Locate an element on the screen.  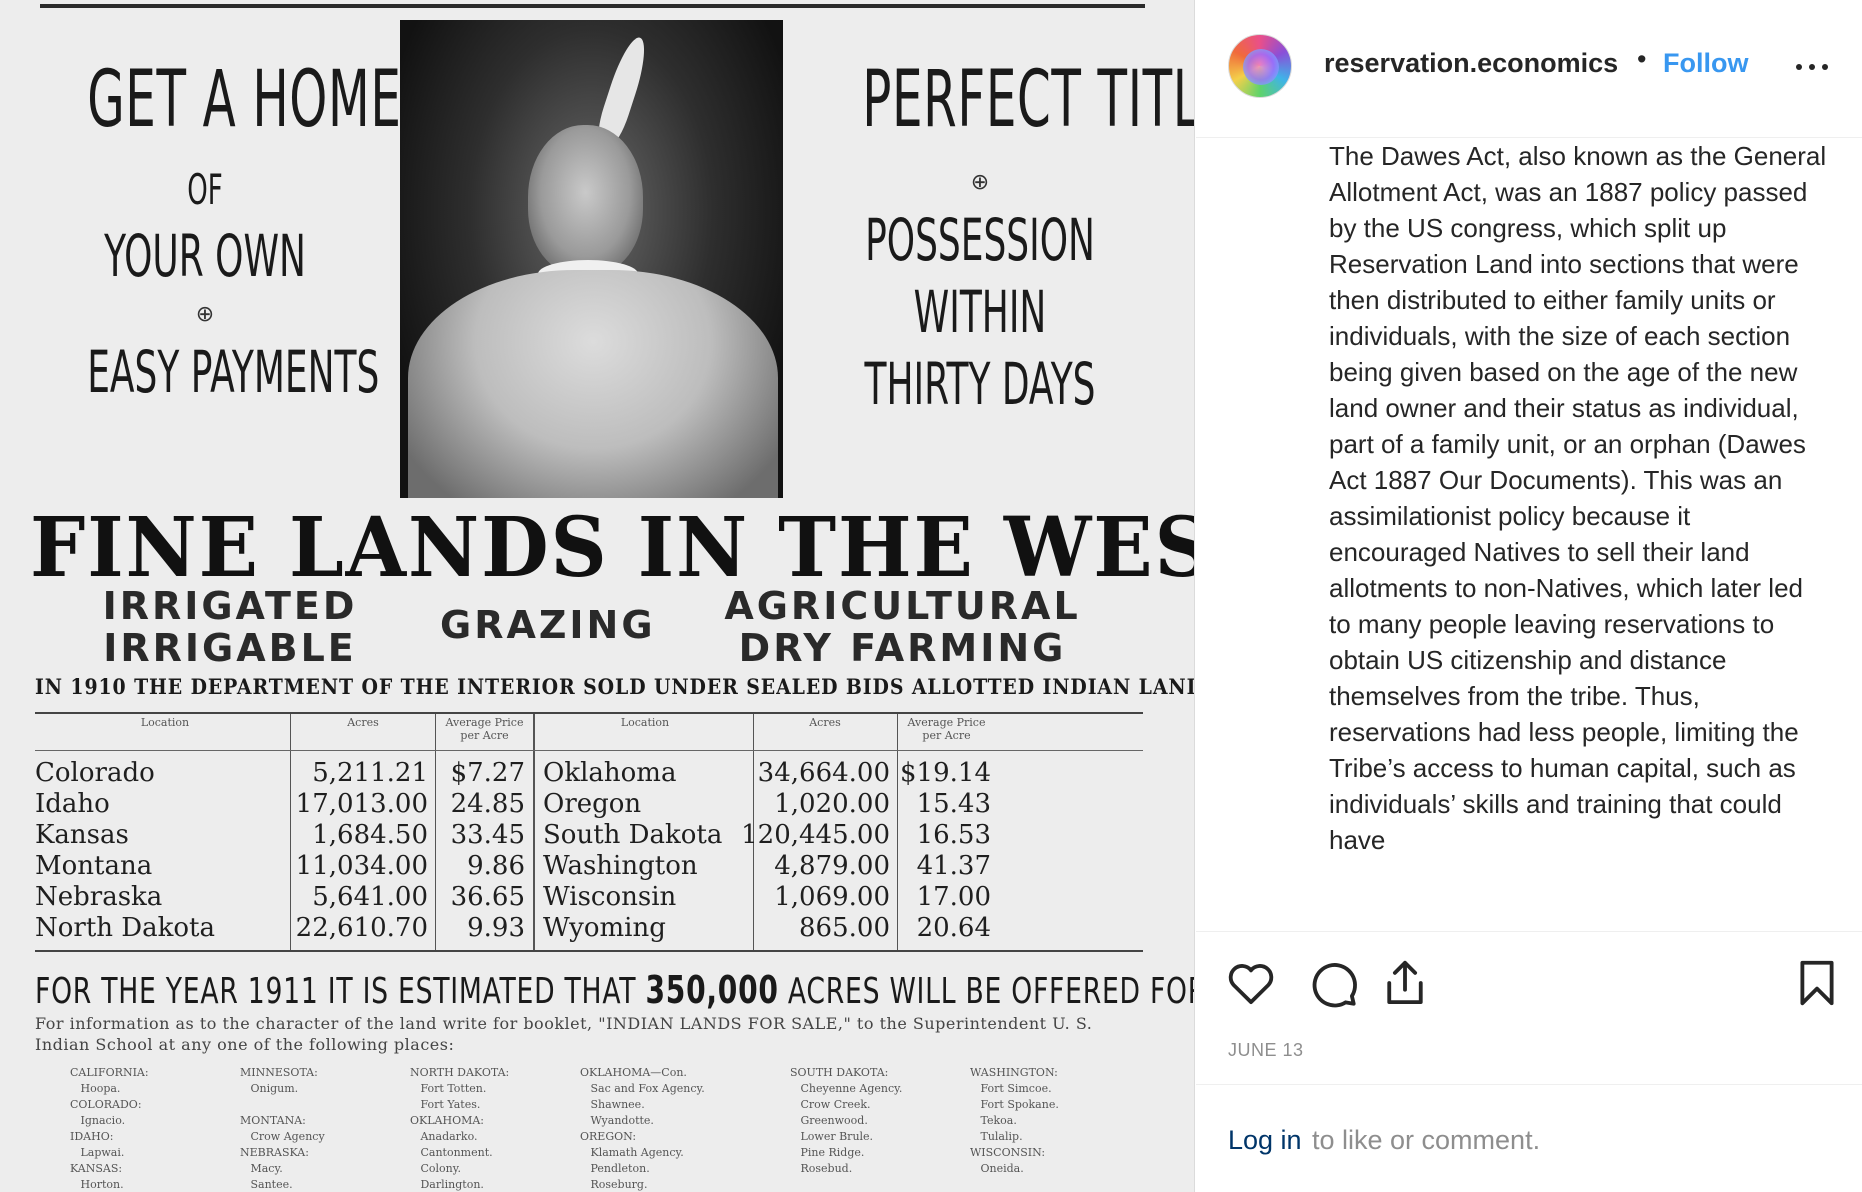
table-cell: 865.00 is located at coordinates (844, 928).